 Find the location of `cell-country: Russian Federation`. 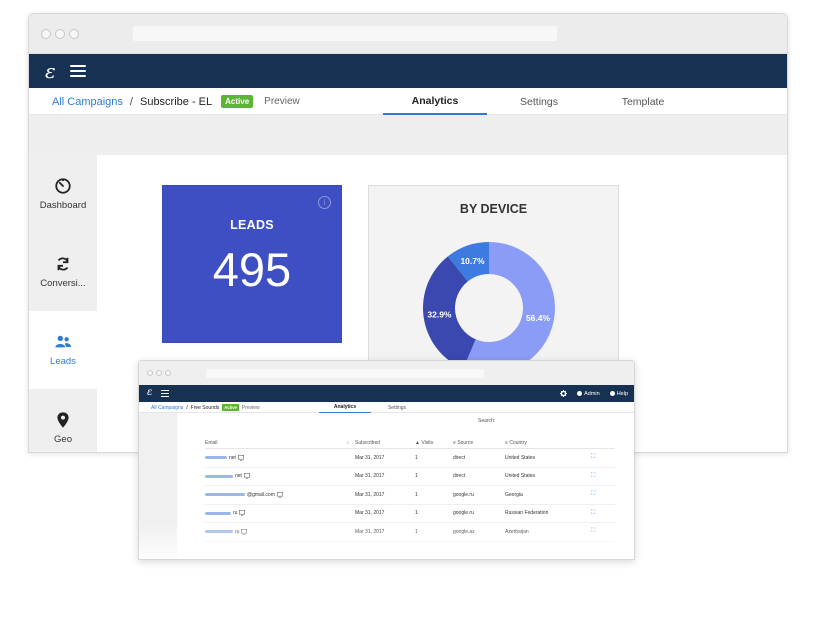

cell-country: Russian Federation is located at coordinates (527, 513).